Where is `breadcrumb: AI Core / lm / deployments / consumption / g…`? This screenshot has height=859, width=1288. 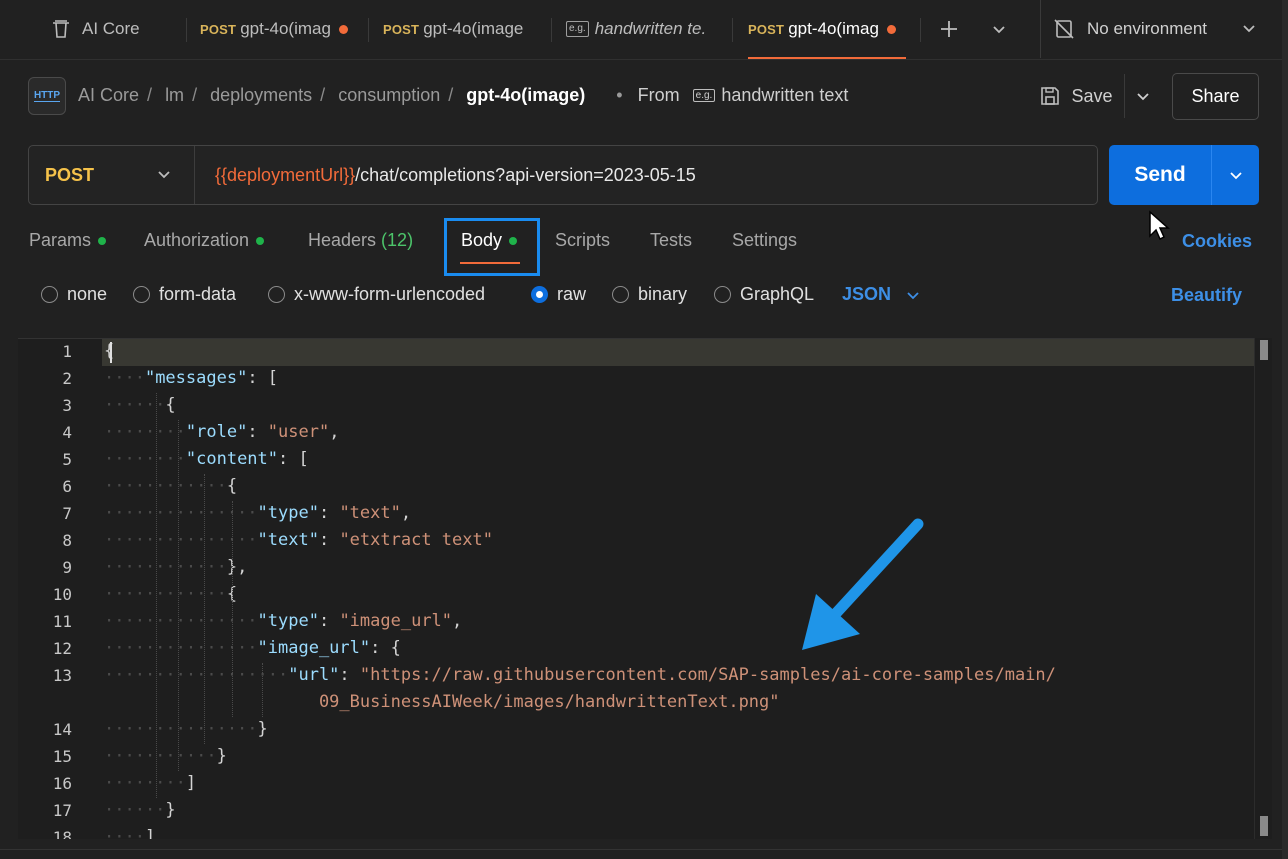
breadcrumb: AI Core / lm / deployments / consumption / g… is located at coordinates (463, 95).